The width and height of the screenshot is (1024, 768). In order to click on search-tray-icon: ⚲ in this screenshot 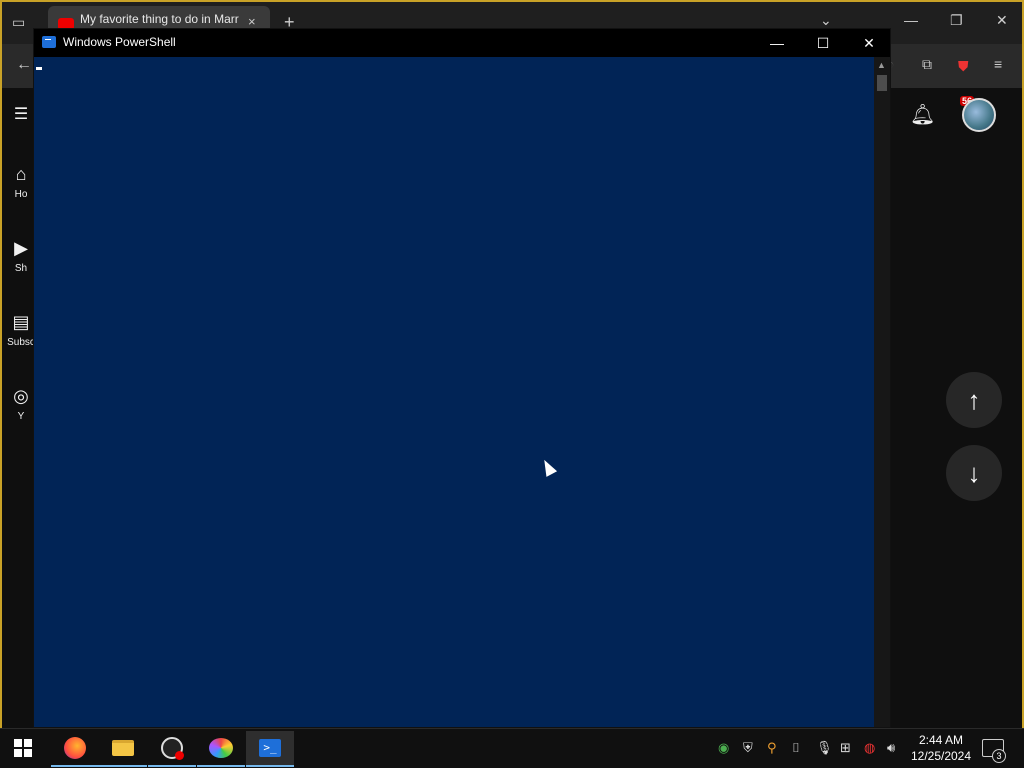, I will do `click(772, 748)`.